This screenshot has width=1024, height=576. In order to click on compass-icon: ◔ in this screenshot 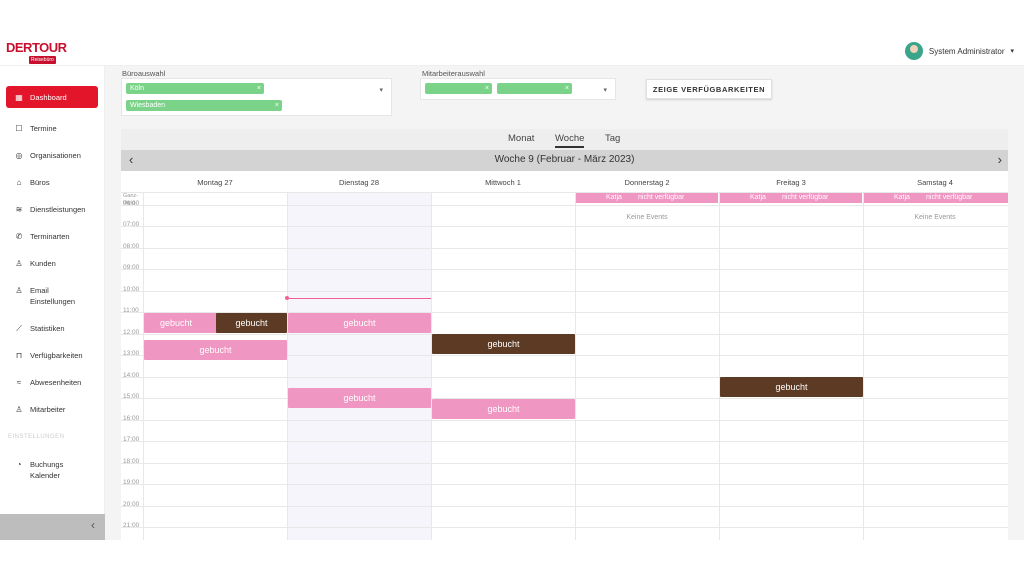, I will do `click(19, 464)`.